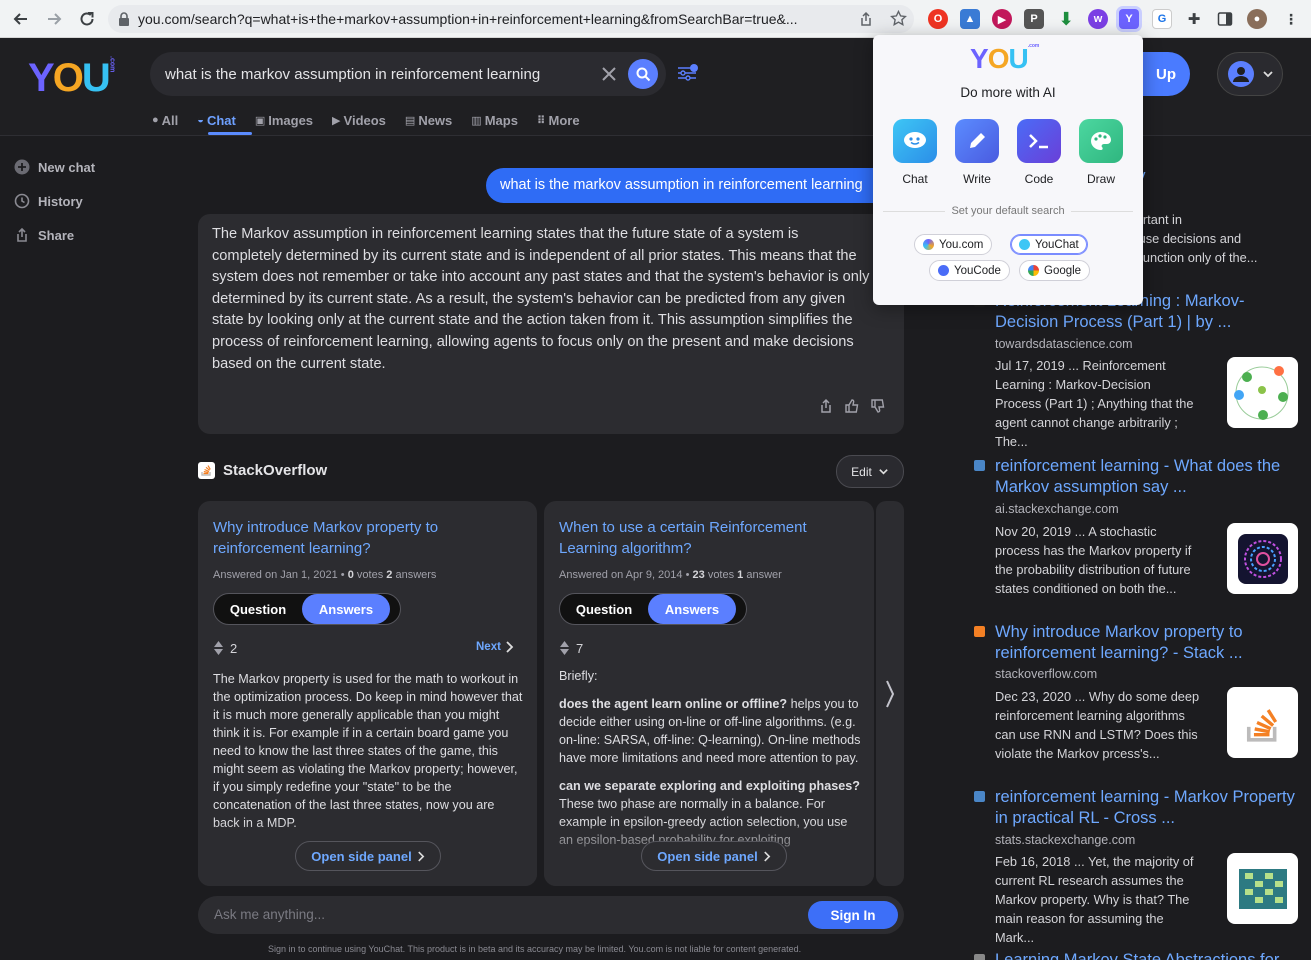 This screenshot has width=1311, height=960. What do you see at coordinates (1039, 179) in the screenshot?
I see `tool-label: Code` at bounding box center [1039, 179].